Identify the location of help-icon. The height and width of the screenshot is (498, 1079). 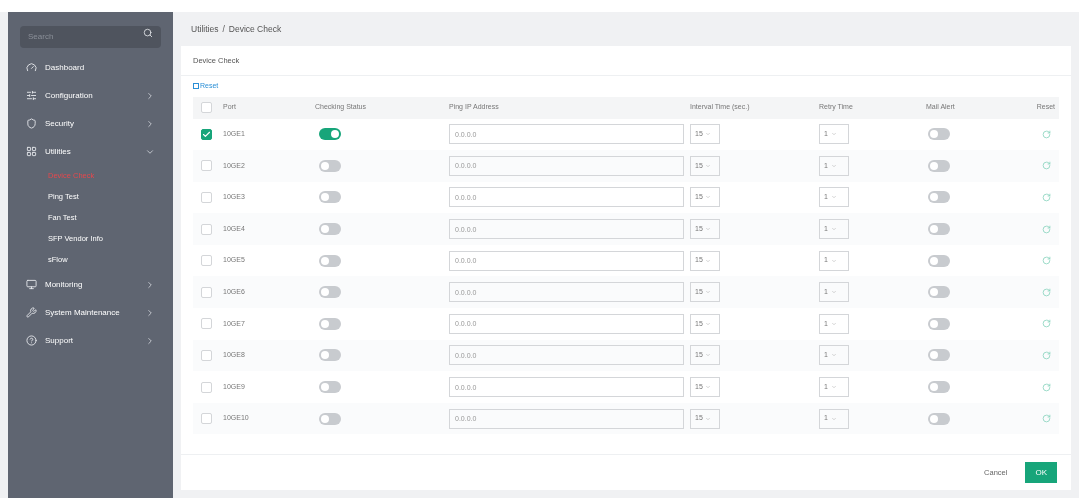
(31, 340).